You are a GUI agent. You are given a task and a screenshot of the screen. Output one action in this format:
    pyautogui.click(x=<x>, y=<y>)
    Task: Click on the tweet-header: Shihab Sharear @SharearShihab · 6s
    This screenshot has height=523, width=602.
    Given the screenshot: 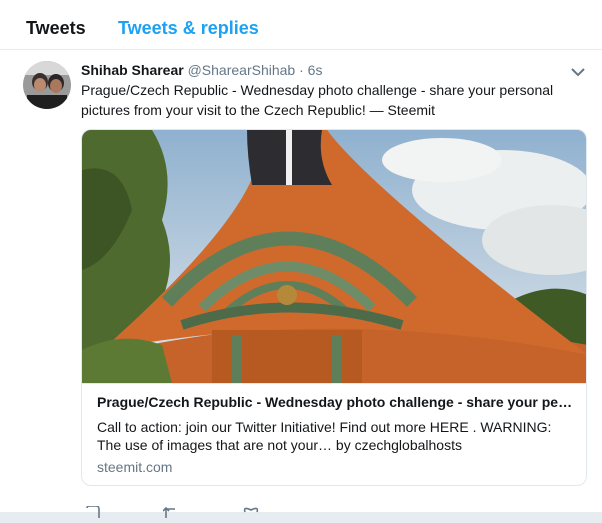 What is the action you would take?
    pyautogui.click(x=201, y=70)
    